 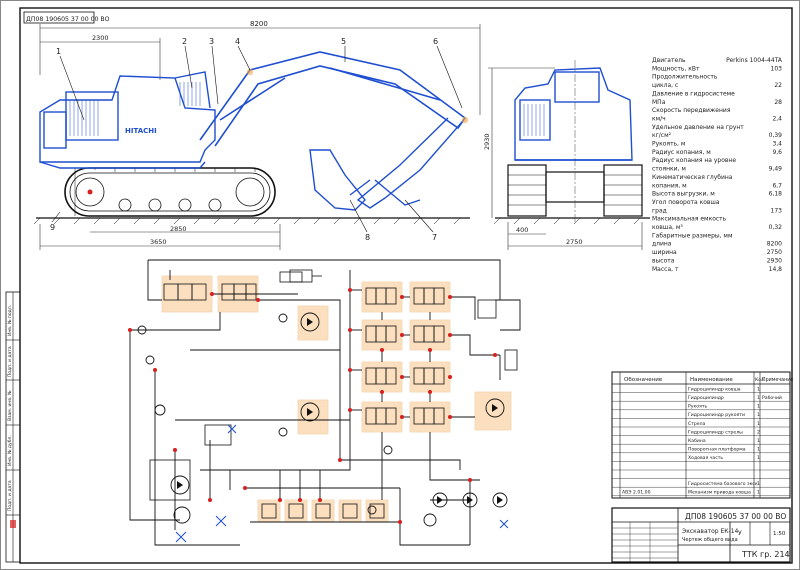 I want to click on table-cell-name: Гидроцилиндр, so click(x=706, y=398).